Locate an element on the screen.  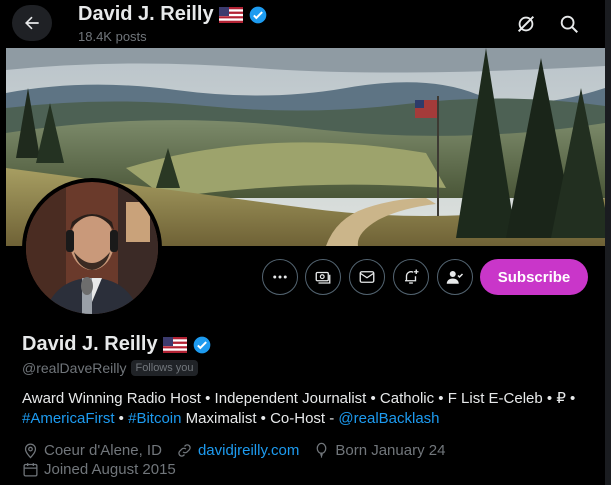
mention-realbacklash: @realBacklash is located at coordinates (388, 418).